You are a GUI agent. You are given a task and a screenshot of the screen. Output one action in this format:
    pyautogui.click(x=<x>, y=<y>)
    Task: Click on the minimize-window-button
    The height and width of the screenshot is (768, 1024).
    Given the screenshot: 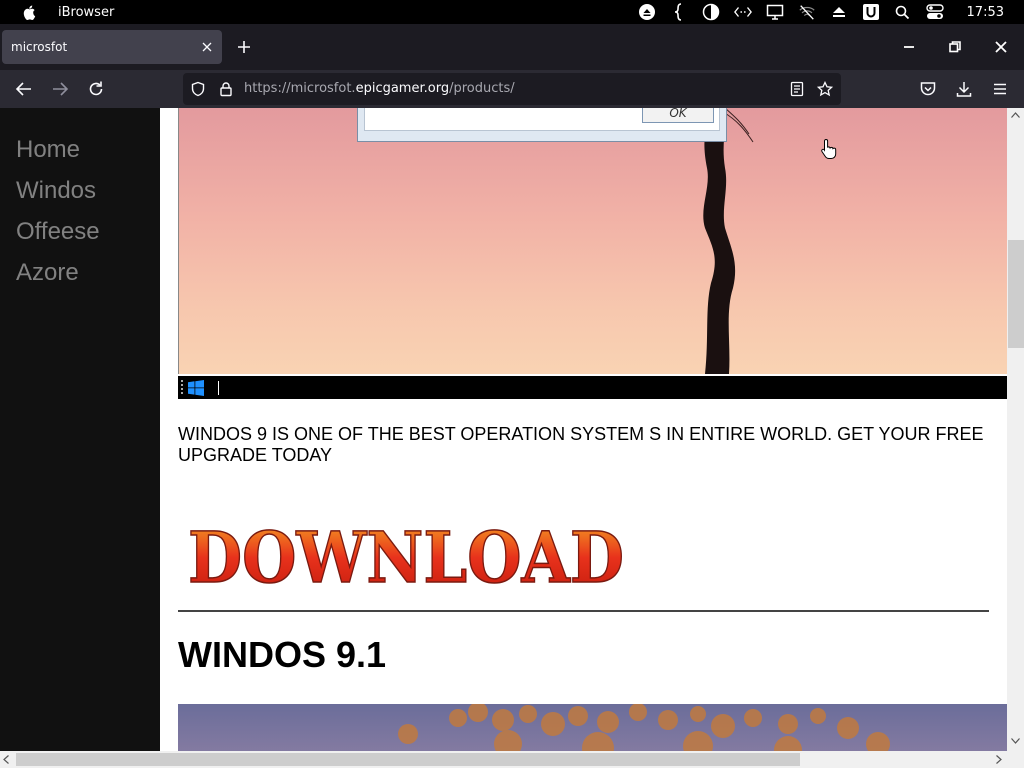 What is the action you would take?
    pyautogui.click(x=909, y=47)
    